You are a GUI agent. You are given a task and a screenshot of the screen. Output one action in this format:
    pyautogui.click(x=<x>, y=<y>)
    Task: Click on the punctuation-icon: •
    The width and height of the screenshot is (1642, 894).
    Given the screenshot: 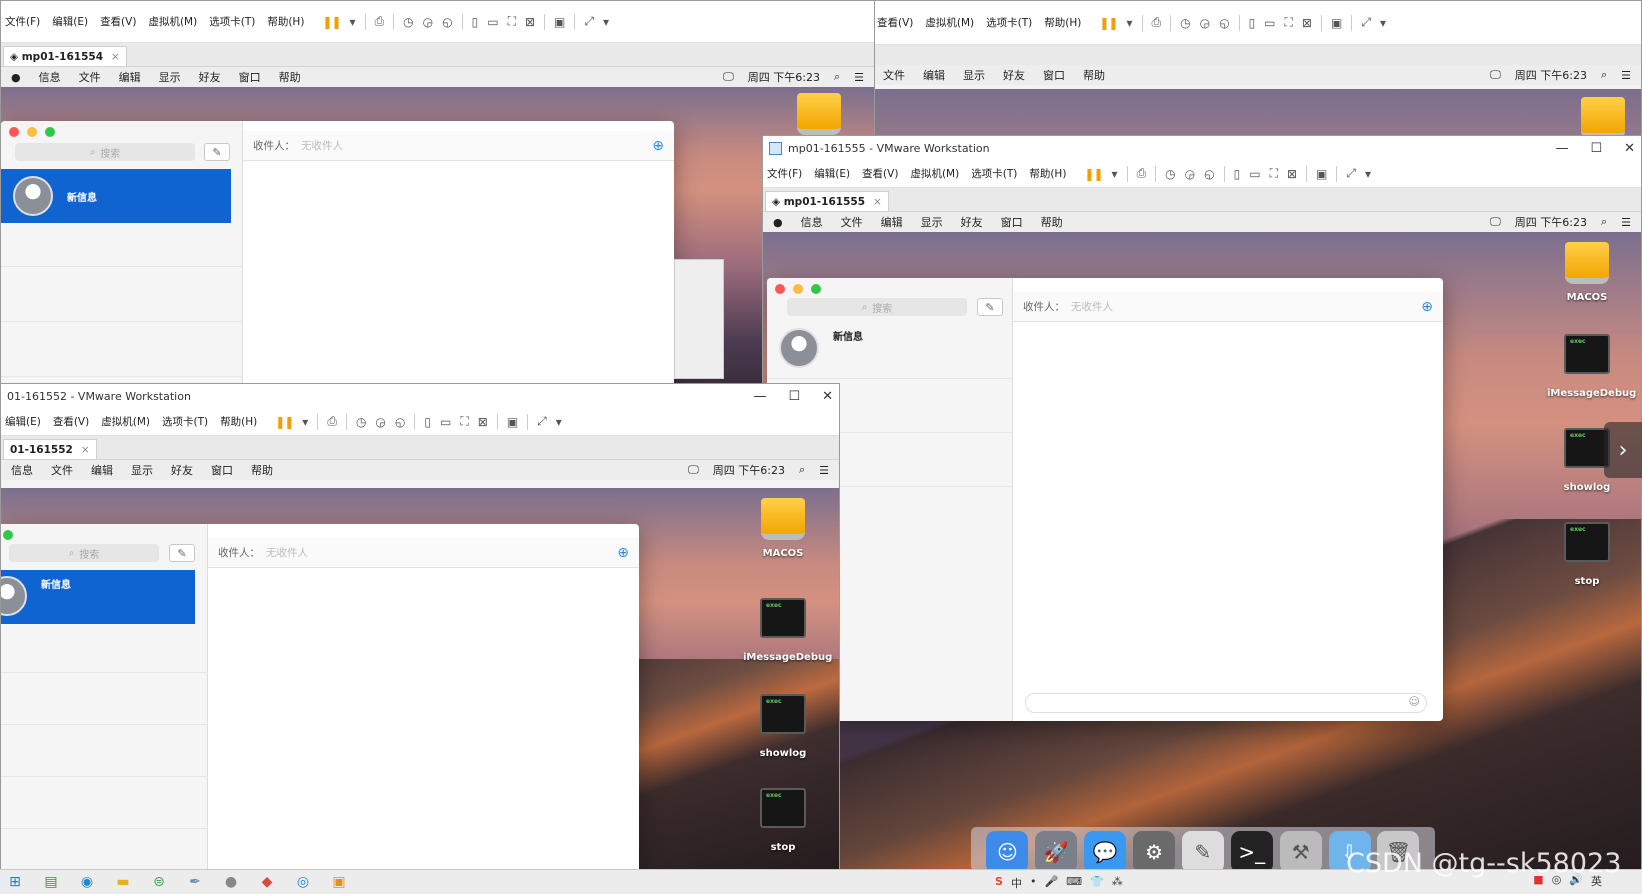 What is the action you would take?
    pyautogui.click(x=1033, y=883)
    